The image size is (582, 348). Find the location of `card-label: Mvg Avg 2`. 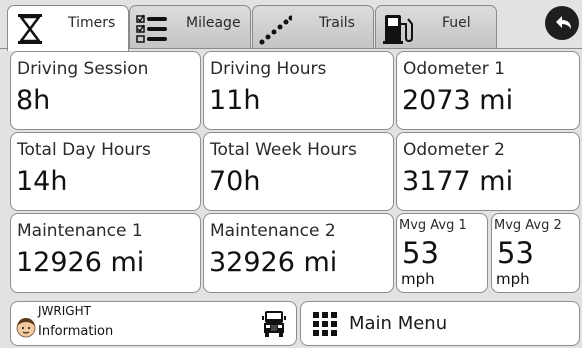

card-label: Mvg Avg 2 is located at coordinates (528, 225).